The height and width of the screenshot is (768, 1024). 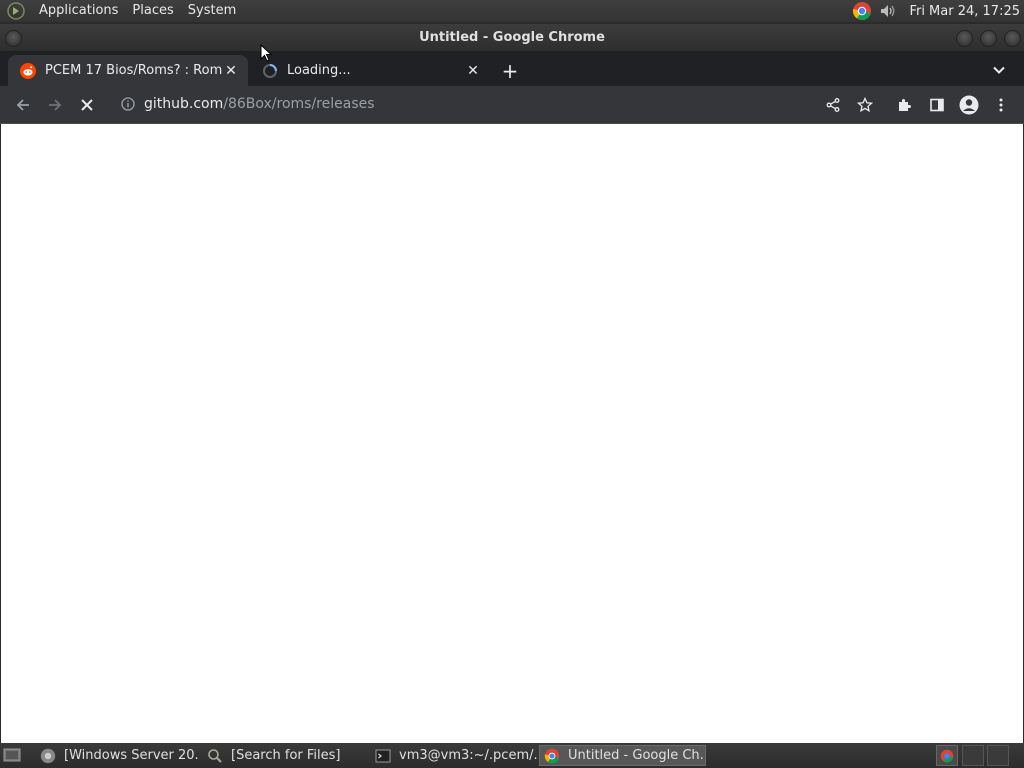 I want to click on address-bar: github.com/86Box/roms/releases, so click(x=498, y=104).